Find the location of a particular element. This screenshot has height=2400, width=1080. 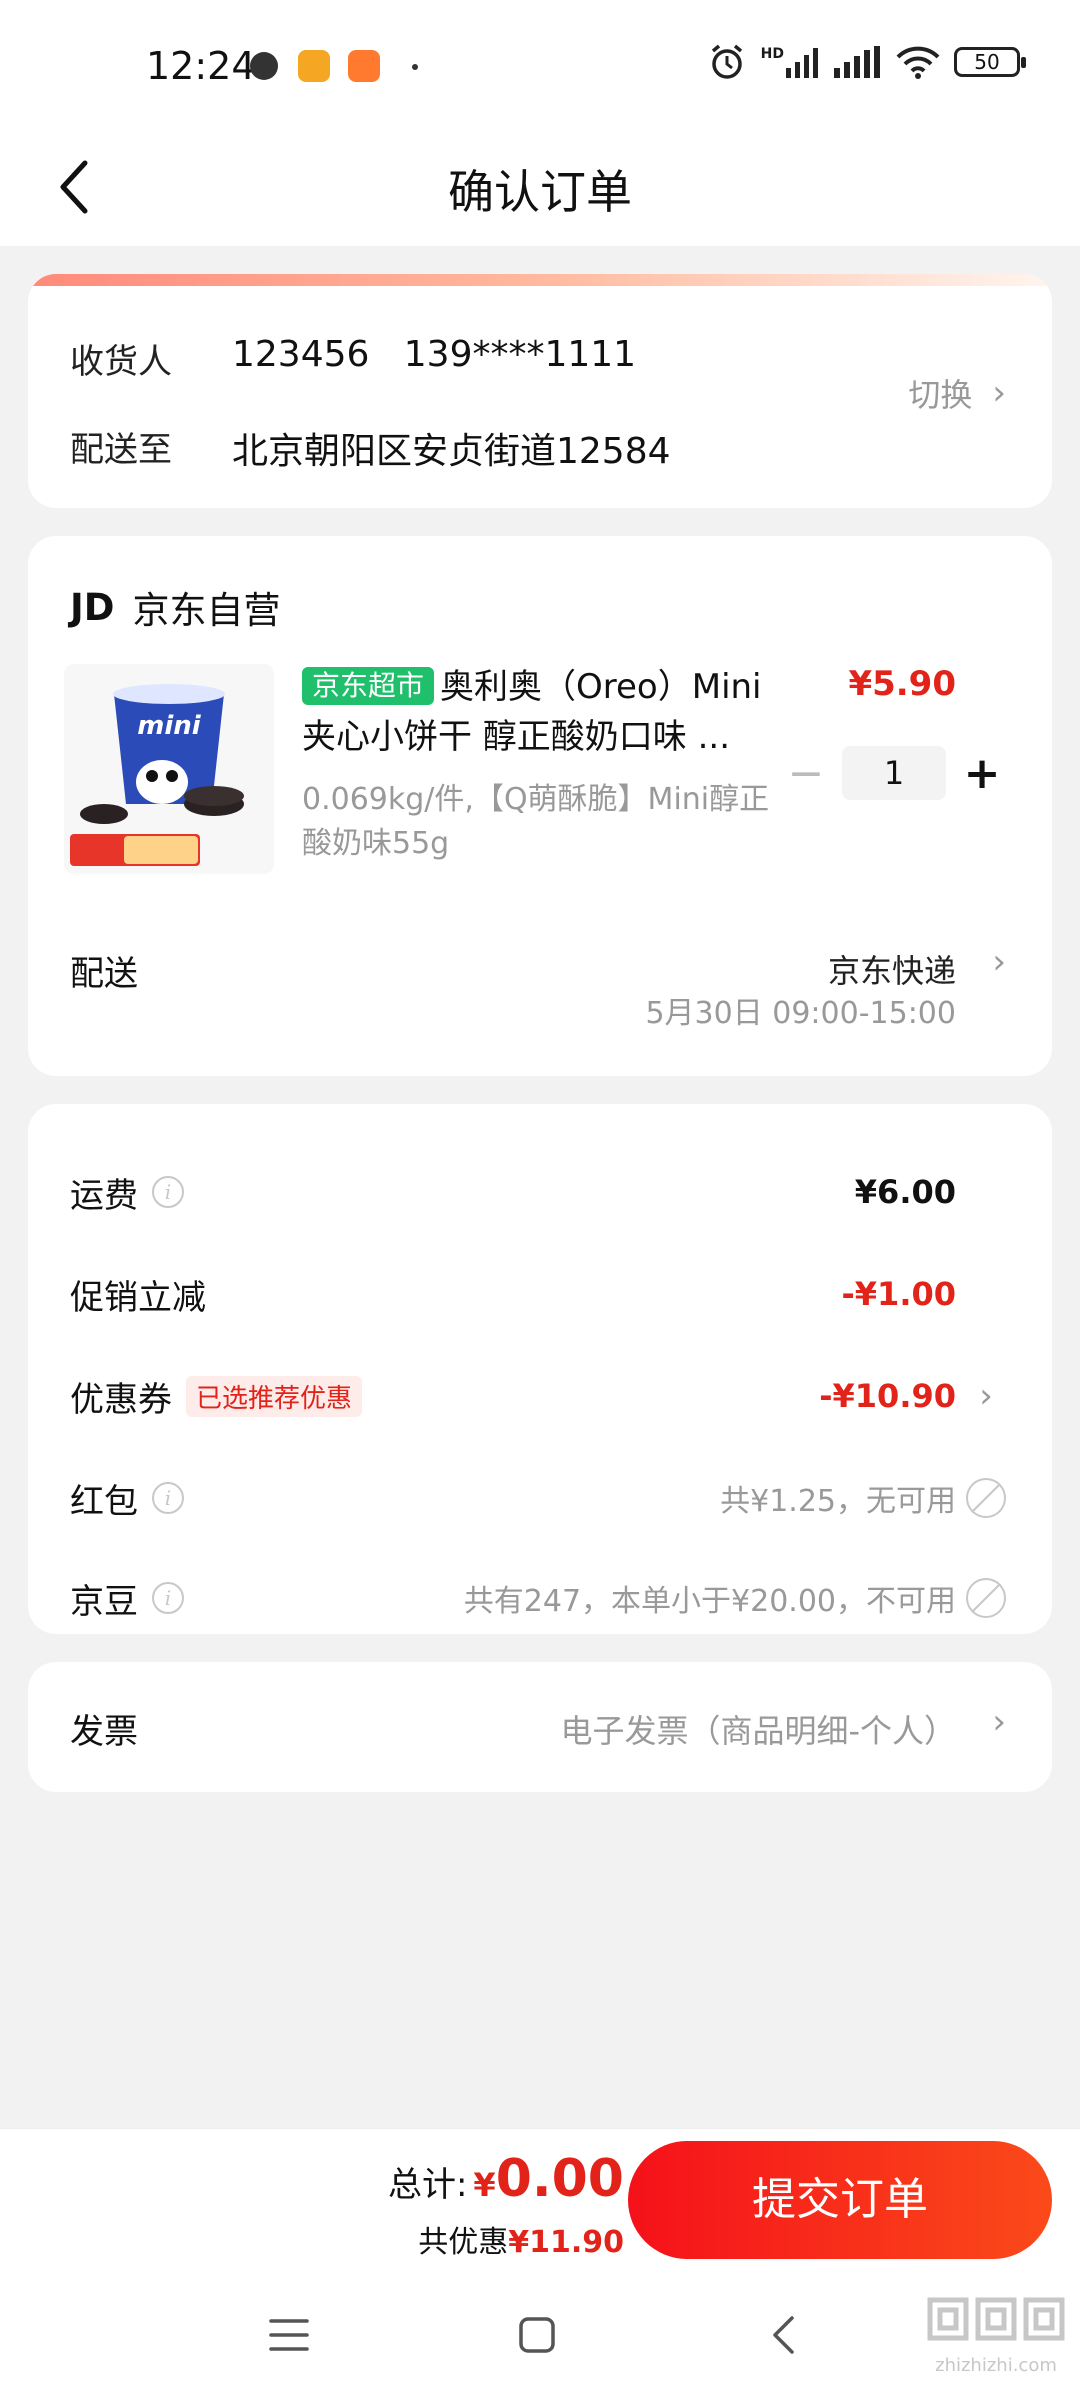

store-name: 京东自营 is located at coordinates (206, 610).